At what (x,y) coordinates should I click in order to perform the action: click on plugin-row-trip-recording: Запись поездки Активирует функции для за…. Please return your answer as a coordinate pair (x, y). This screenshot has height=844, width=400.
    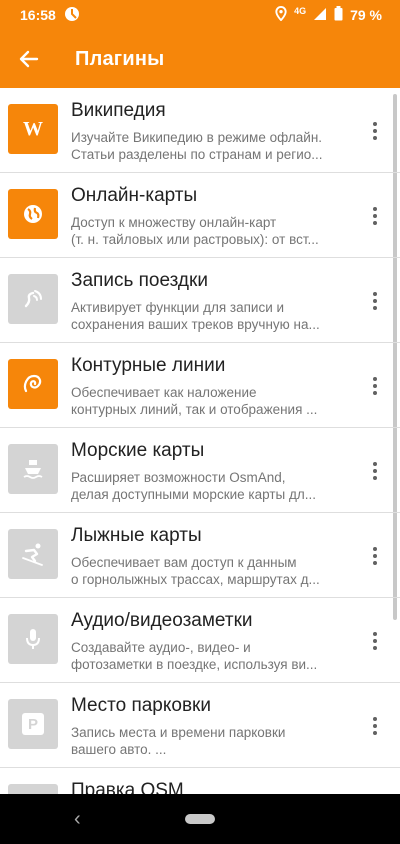
    Looking at the image, I should click on (200, 300).